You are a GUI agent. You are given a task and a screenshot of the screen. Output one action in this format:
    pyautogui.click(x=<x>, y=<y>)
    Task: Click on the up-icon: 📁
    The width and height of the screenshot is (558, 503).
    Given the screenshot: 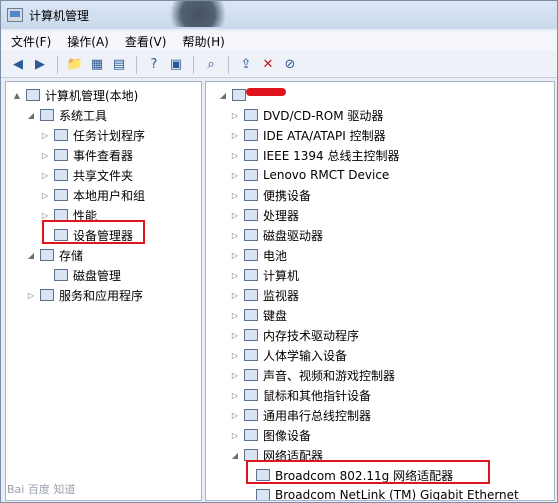 What is the action you would take?
    pyautogui.click(x=75, y=65)
    